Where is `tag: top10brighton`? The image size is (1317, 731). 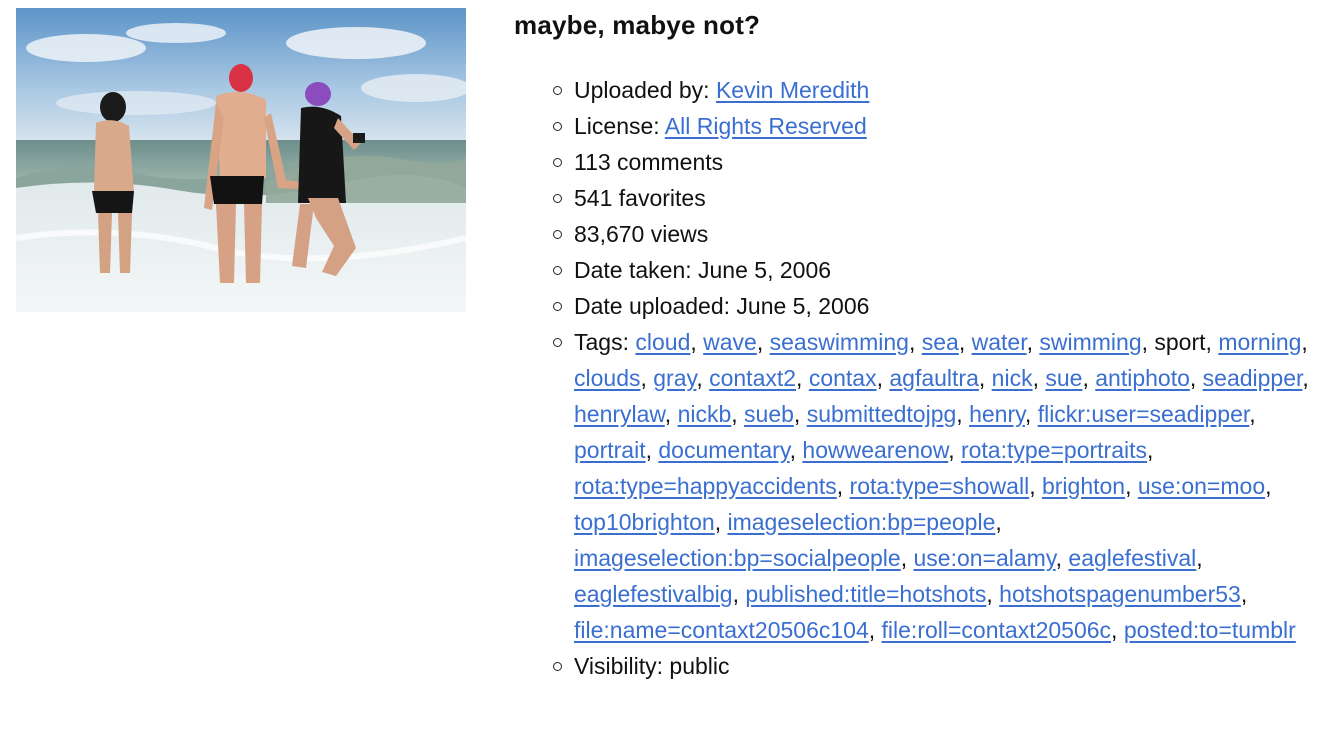
tag: top10brighton is located at coordinates (644, 522).